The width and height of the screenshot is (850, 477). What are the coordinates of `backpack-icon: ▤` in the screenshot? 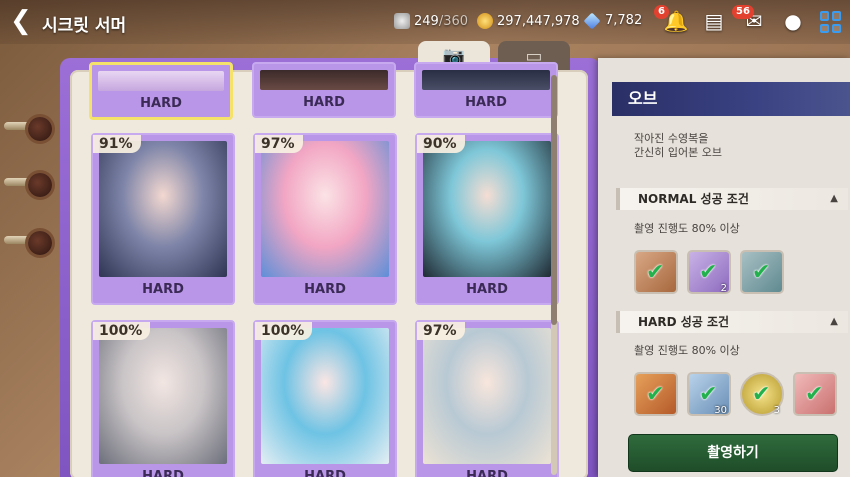 It's located at (714, 21).